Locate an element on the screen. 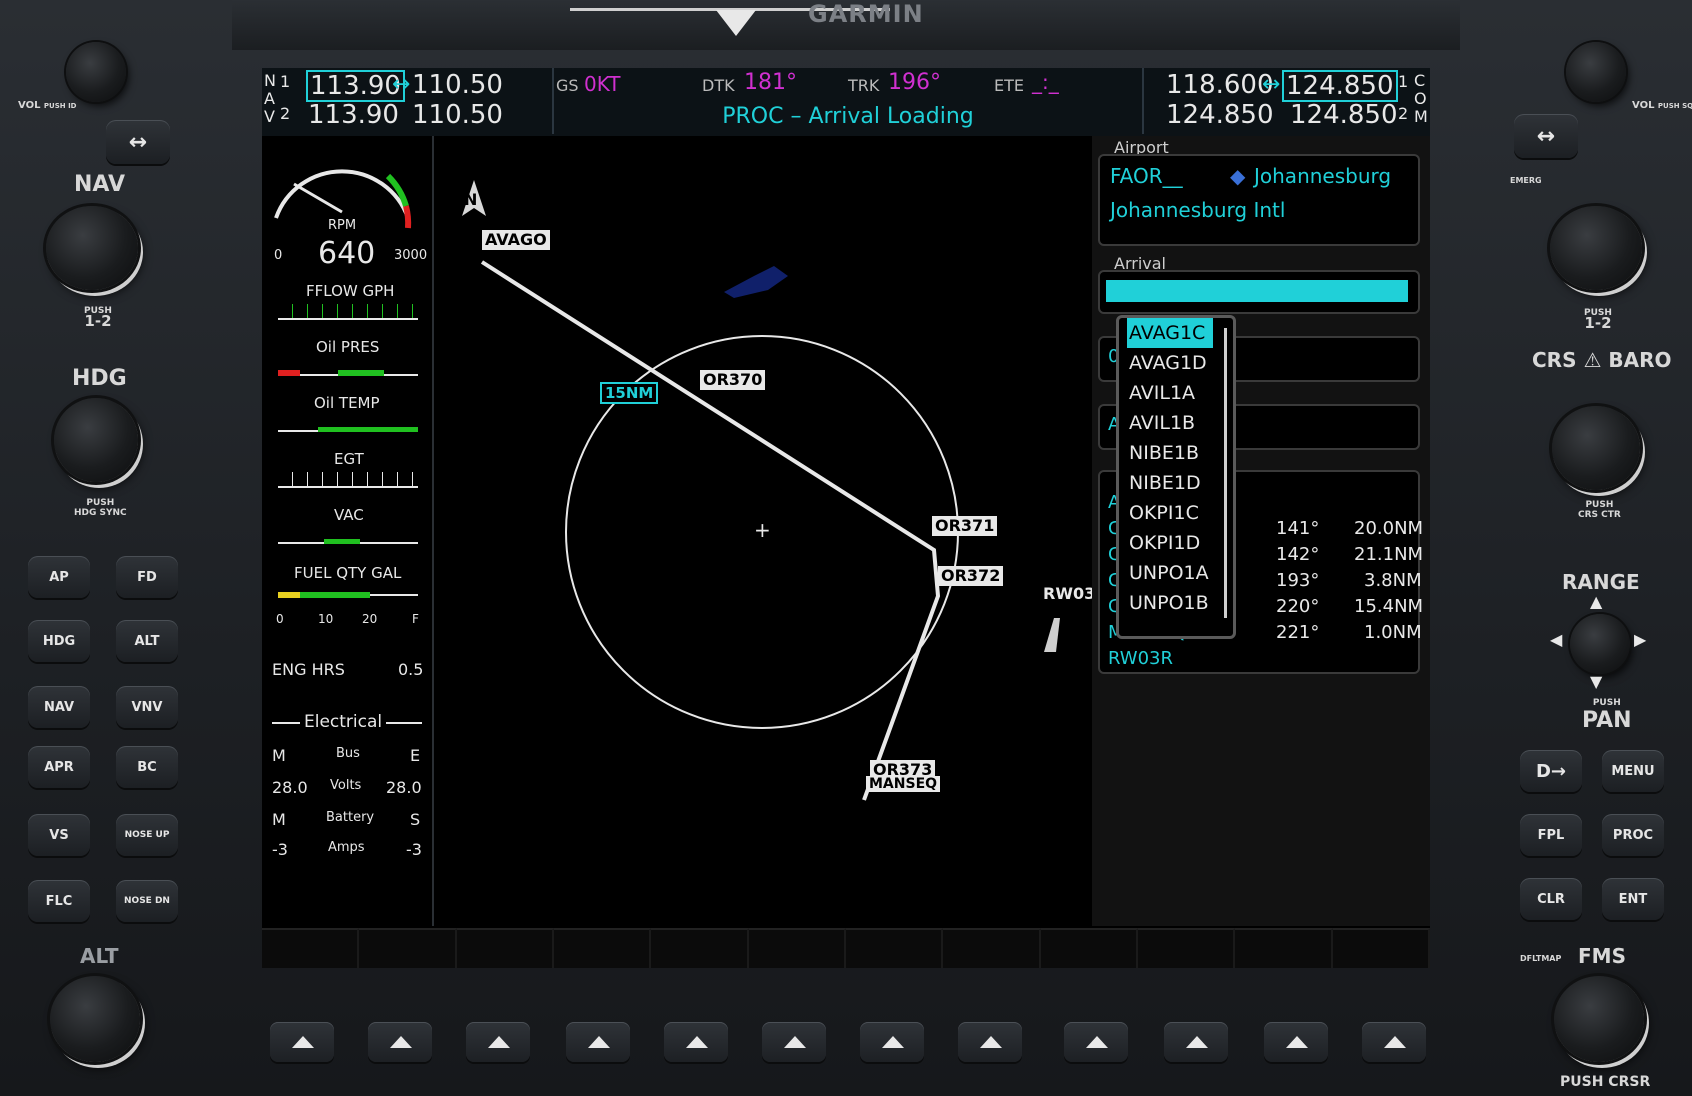 The image size is (1692, 1096). range-joystick is located at coordinates (1600, 644).